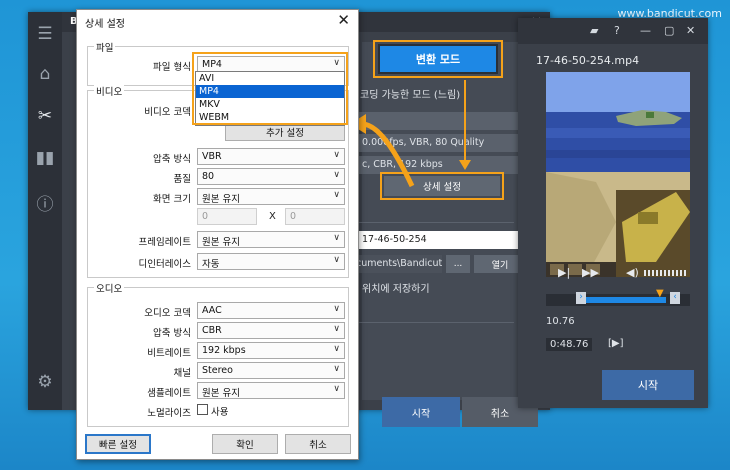  I want to click on group-label: 비디오, so click(109, 91).